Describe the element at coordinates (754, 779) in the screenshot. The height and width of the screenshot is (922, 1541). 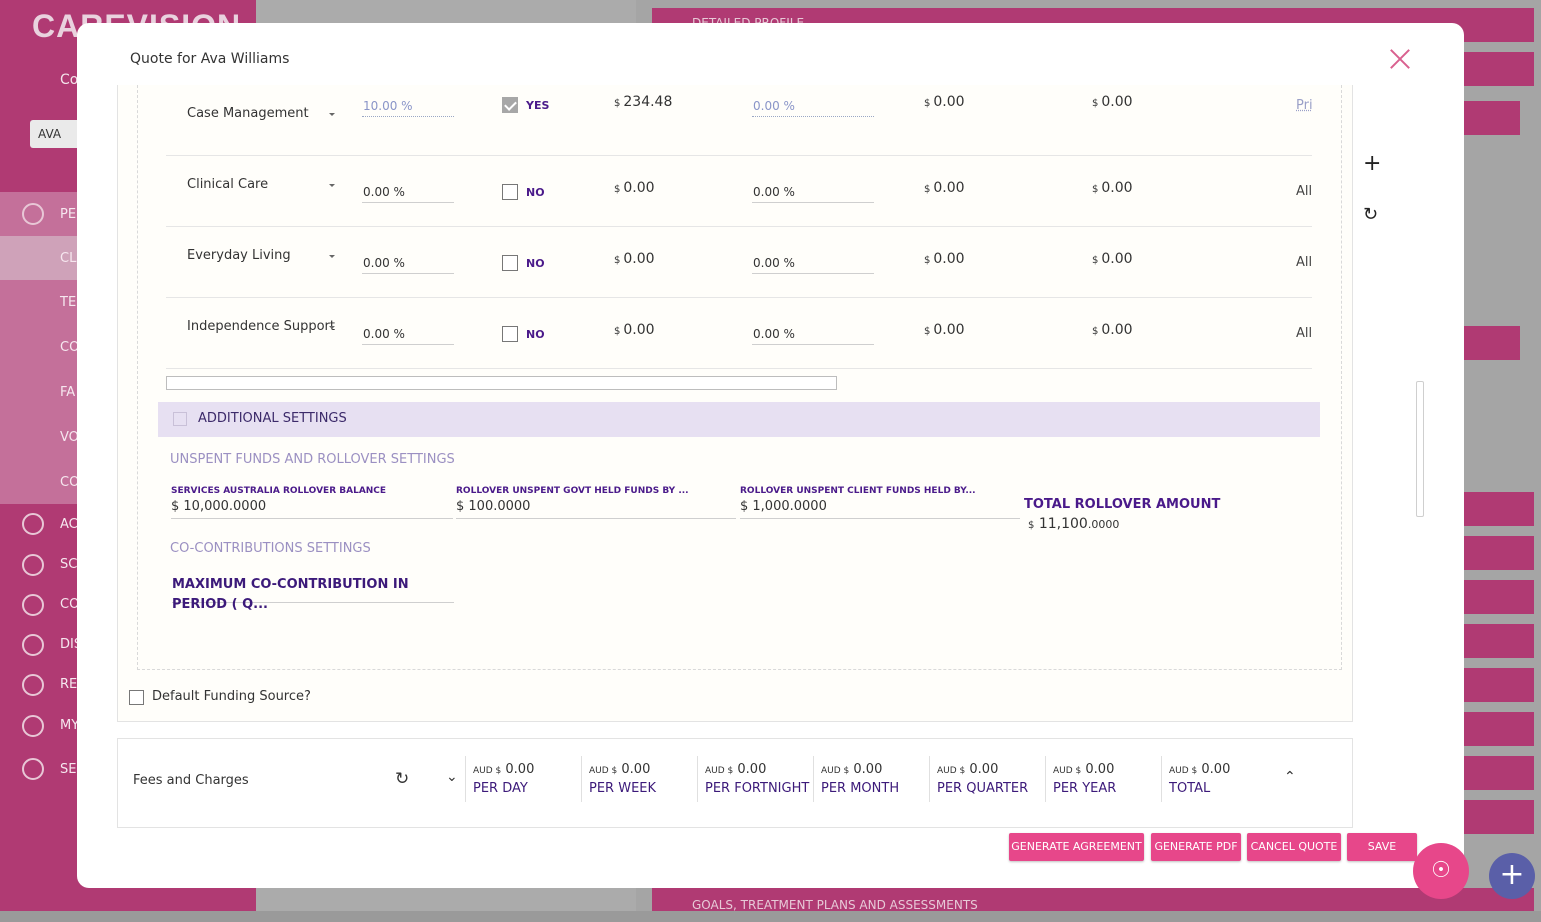
I see `fee-per-fortnight: AUD $ 0.00 PER FORTNIGHT` at that location.